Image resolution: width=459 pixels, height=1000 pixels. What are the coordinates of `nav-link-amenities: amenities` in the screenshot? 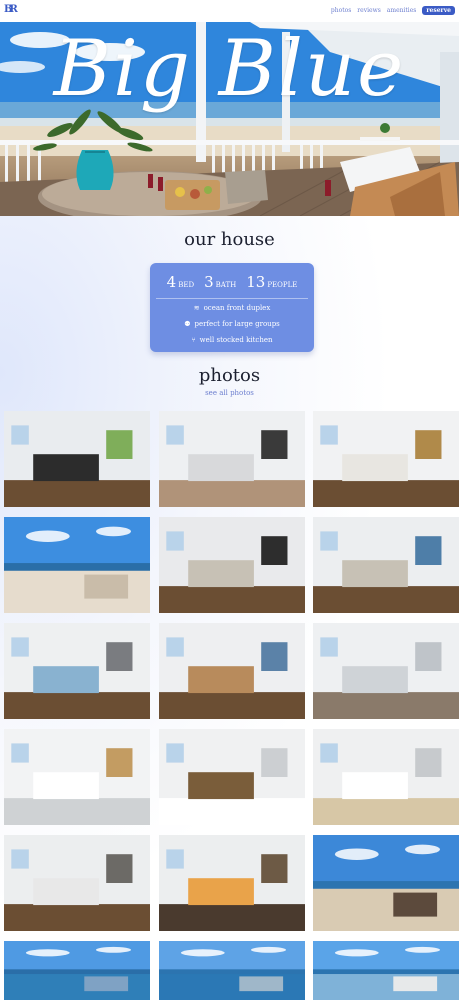 It's located at (402, 10).